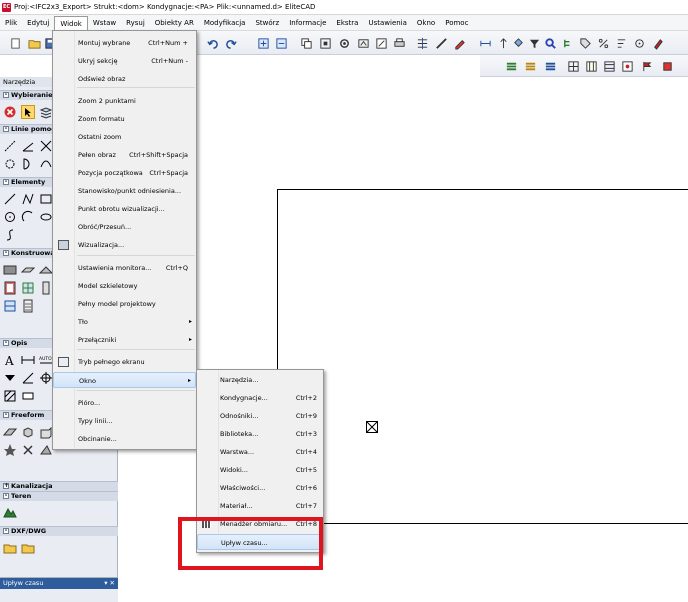  Describe the element at coordinates (573, 66) in the screenshot. I see `grid-icon` at that location.